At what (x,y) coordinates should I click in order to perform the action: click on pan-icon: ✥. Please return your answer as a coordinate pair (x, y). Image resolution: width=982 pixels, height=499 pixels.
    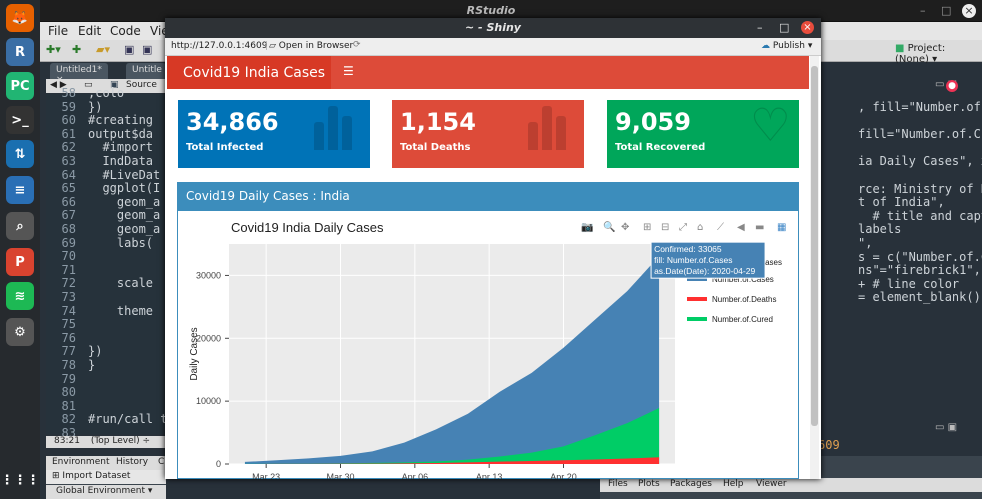
    Looking at the image, I should click on (625, 227).